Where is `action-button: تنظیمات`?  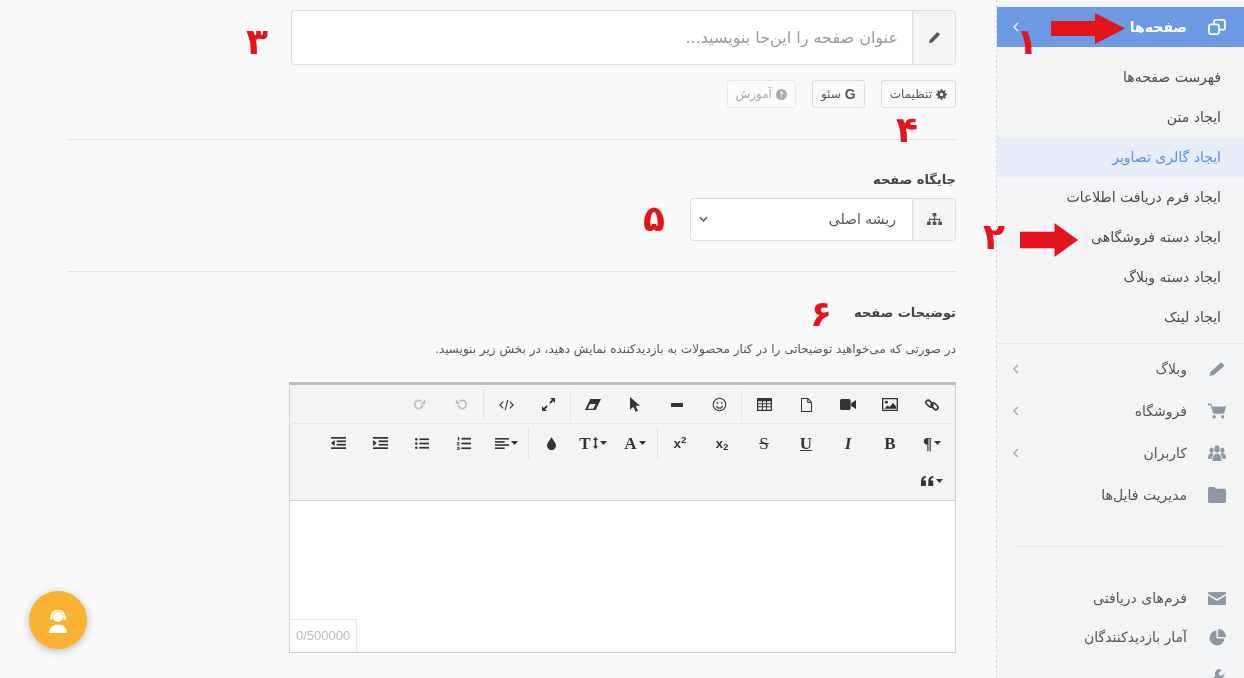 action-button: تنظیمات is located at coordinates (918, 94).